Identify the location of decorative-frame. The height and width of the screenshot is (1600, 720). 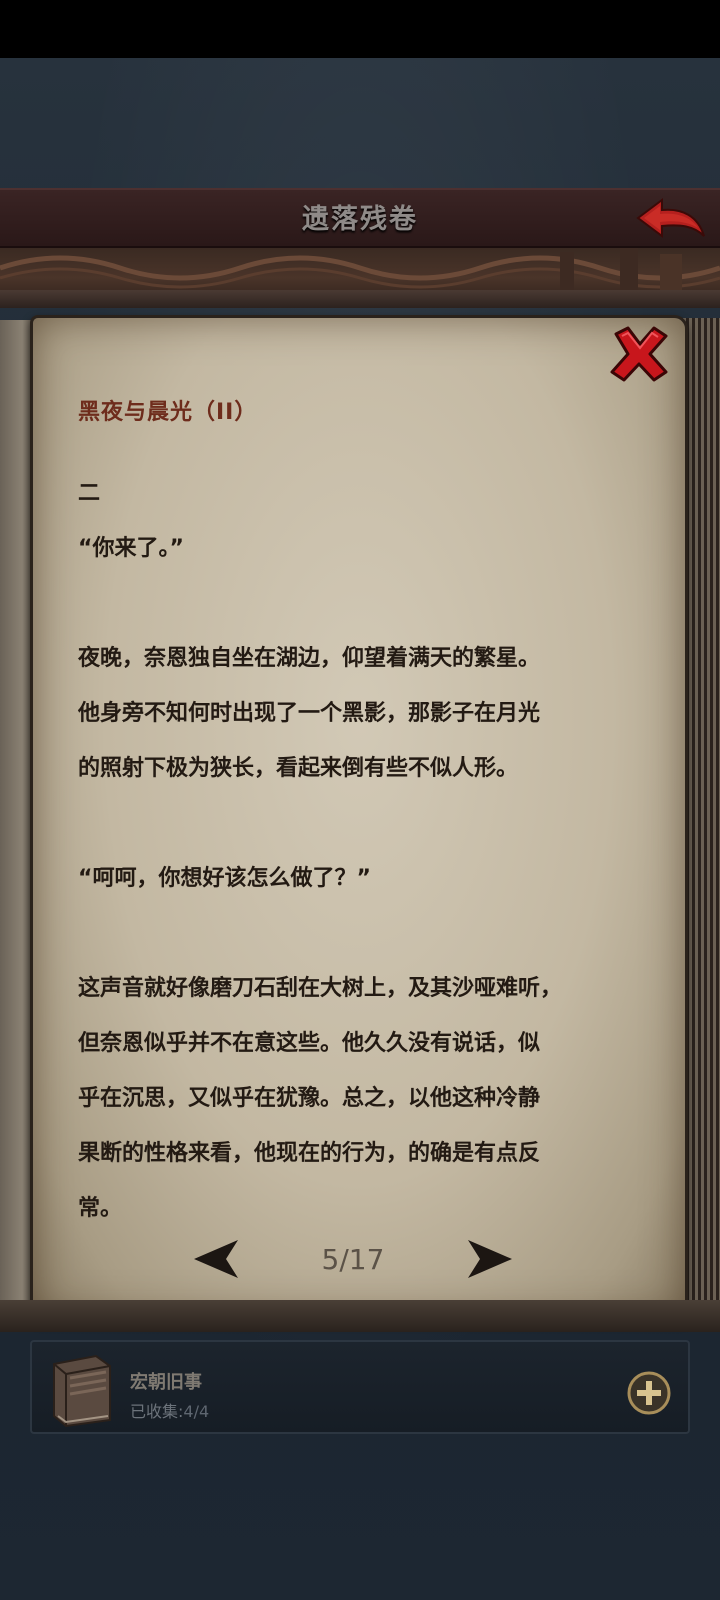
(360, 278).